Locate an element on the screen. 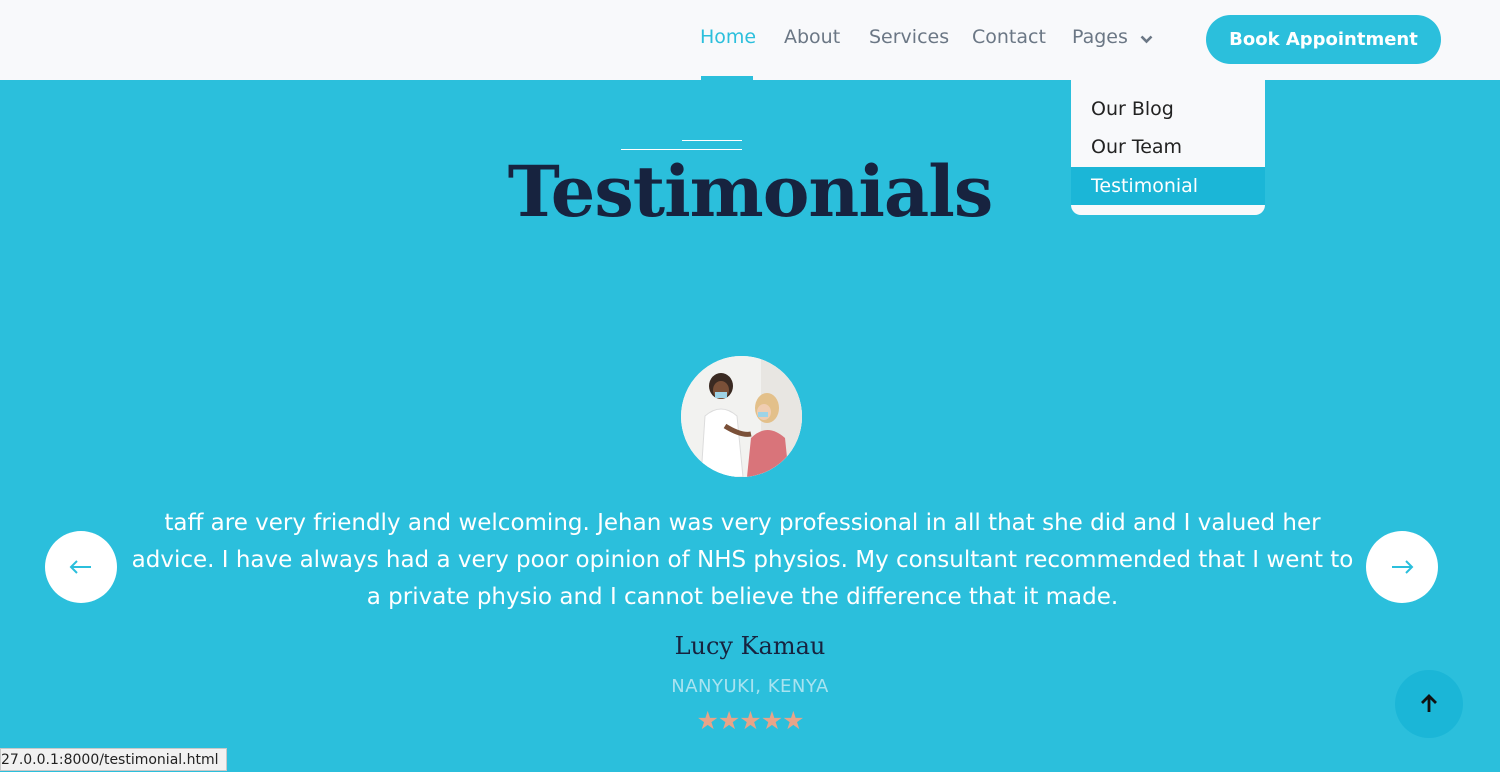  dropdown-item-our-blog: Our Blog is located at coordinates (1168, 109).